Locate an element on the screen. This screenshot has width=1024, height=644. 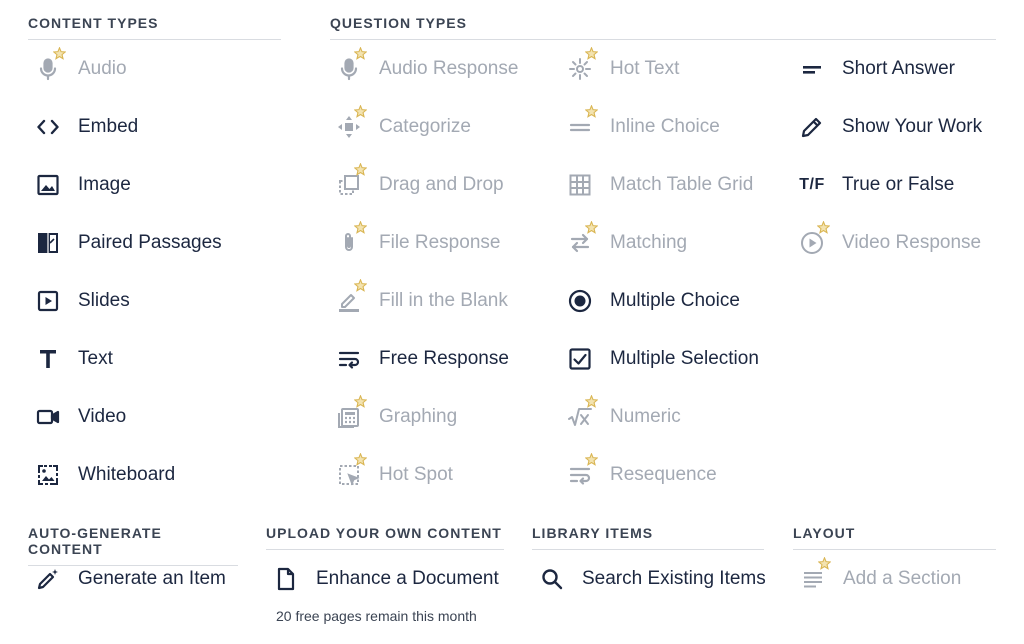
question-type-drag-and-drop: Drag and Drop is located at coordinates (420, 182).